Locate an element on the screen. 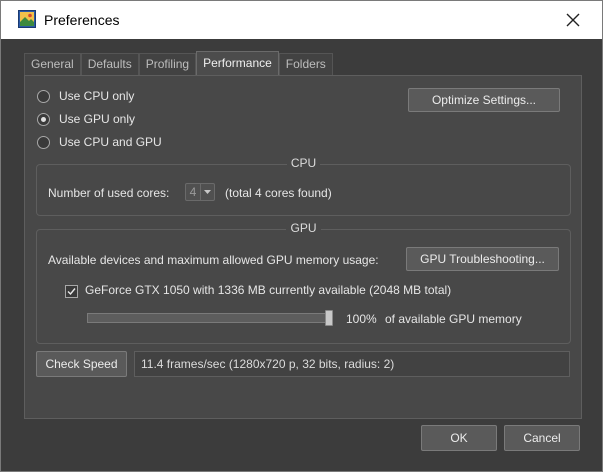 The width and height of the screenshot is (603, 472). tab-performance: Performance is located at coordinates (237, 63).